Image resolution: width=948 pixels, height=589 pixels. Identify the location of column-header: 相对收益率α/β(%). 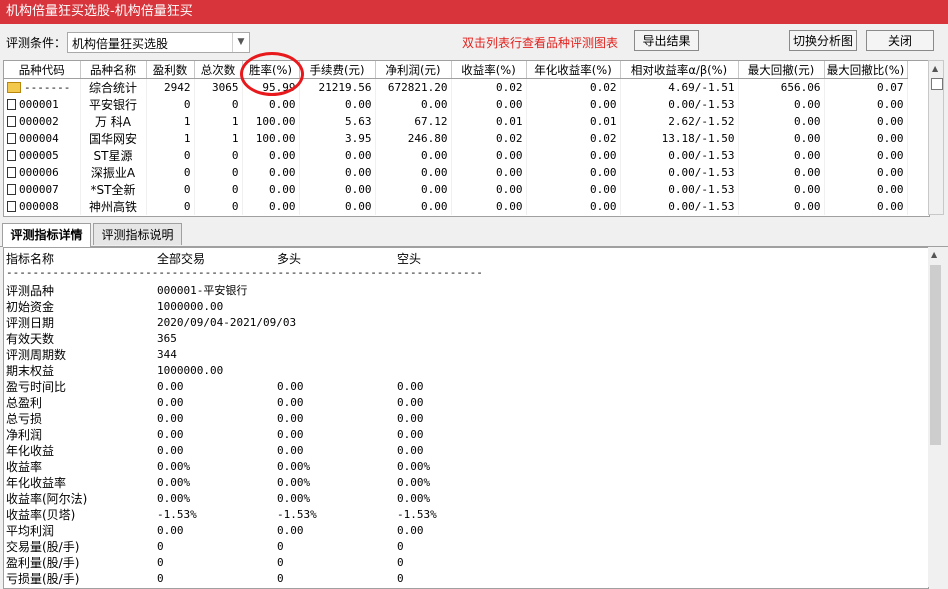
(679, 70).